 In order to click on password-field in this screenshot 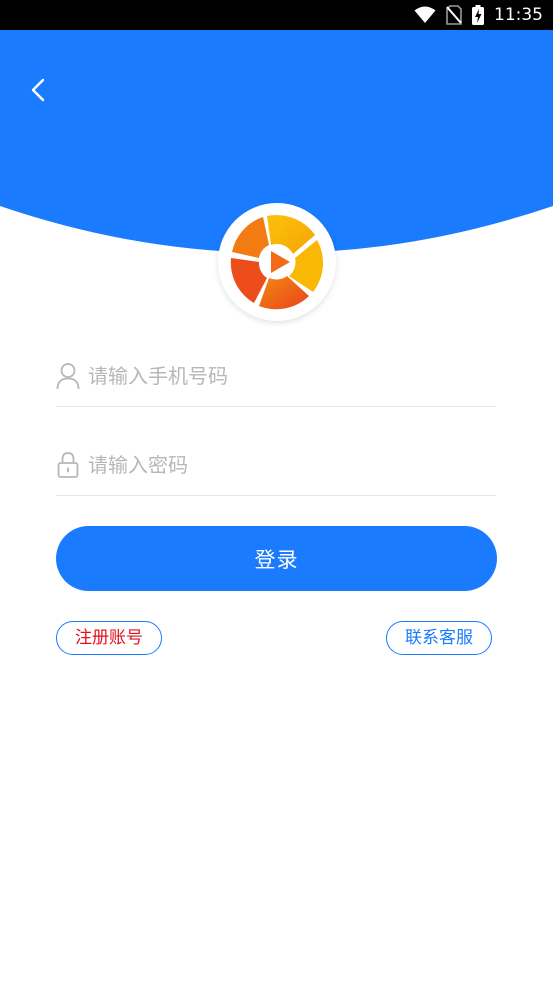, I will do `click(276, 468)`.